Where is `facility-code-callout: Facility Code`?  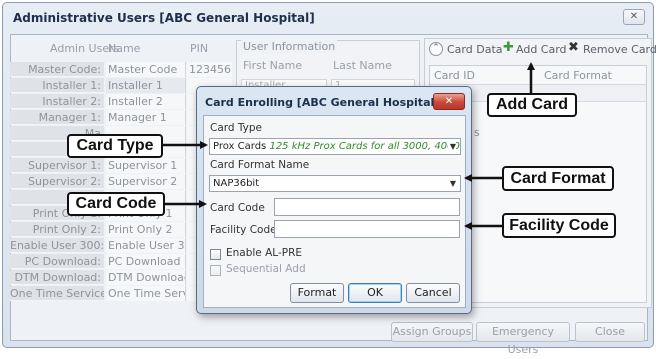
facility-code-callout: Facility Code is located at coordinates (559, 225).